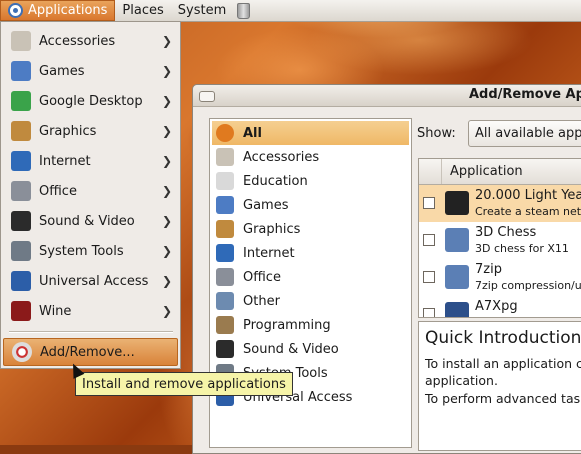  I want to click on category-label: Sound & Video, so click(291, 349).